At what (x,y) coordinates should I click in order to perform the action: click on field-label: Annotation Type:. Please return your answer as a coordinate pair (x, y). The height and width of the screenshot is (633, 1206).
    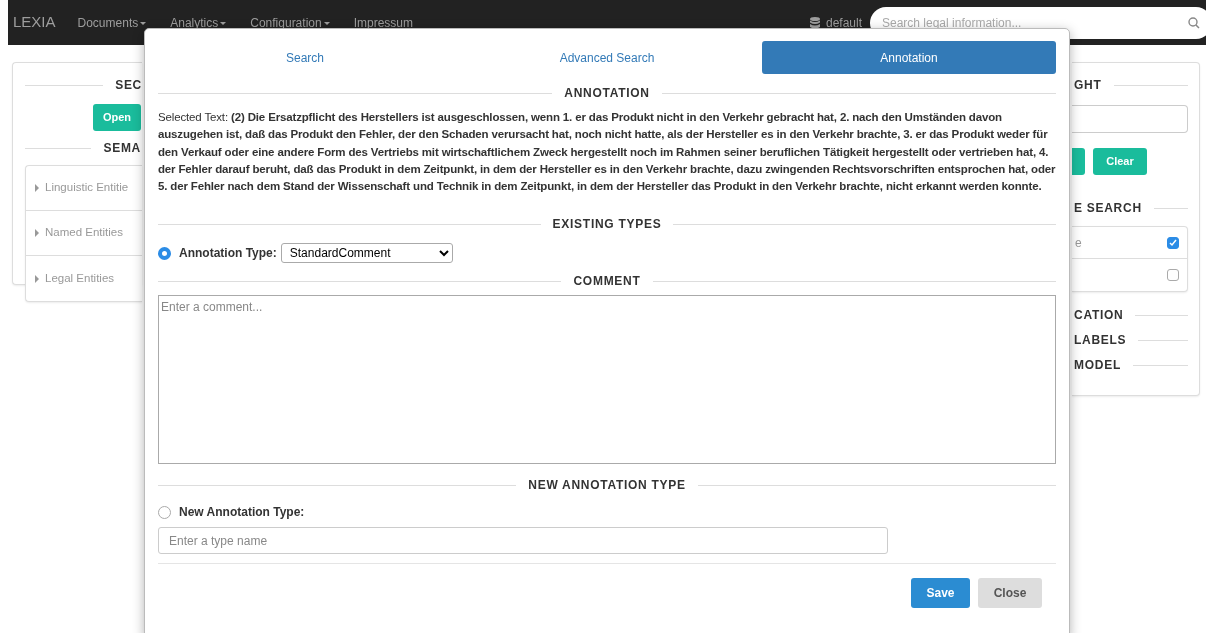
    Looking at the image, I should click on (228, 254).